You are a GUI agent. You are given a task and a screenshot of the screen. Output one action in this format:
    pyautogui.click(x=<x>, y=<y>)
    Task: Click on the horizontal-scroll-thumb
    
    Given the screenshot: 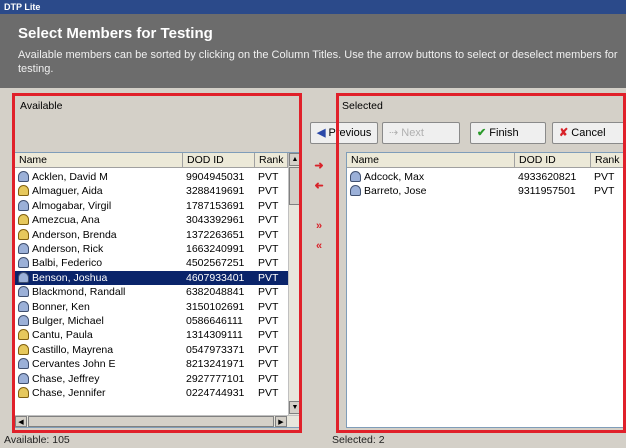 What is the action you would take?
    pyautogui.click(x=151, y=421)
    